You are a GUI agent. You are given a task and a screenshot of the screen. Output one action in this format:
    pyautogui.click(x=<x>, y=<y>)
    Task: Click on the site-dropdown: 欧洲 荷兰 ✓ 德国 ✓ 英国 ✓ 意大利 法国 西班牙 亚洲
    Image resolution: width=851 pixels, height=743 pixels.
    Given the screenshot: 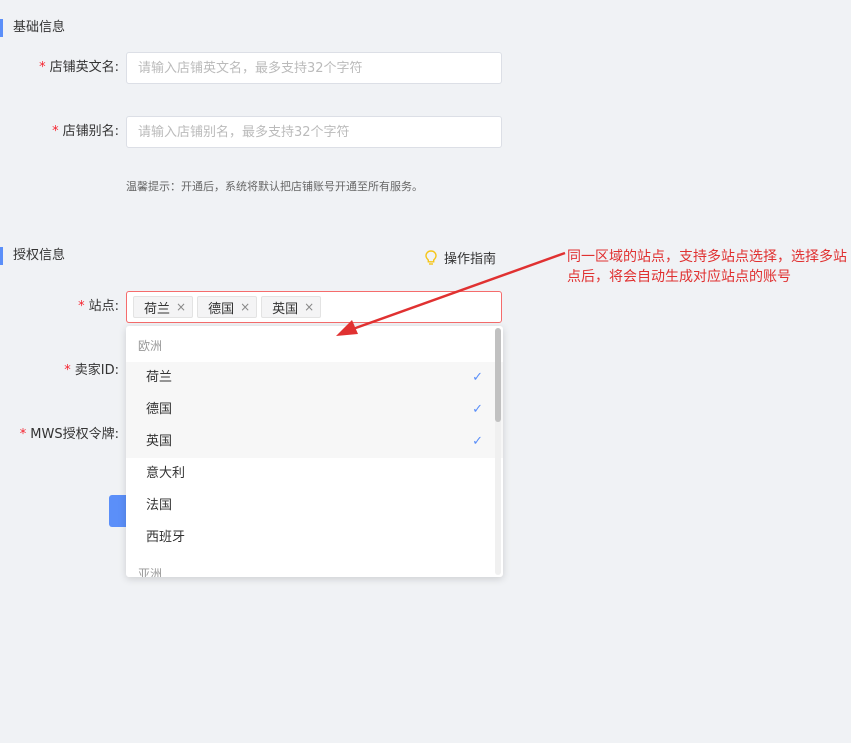 What is the action you would take?
    pyautogui.click(x=314, y=451)
    